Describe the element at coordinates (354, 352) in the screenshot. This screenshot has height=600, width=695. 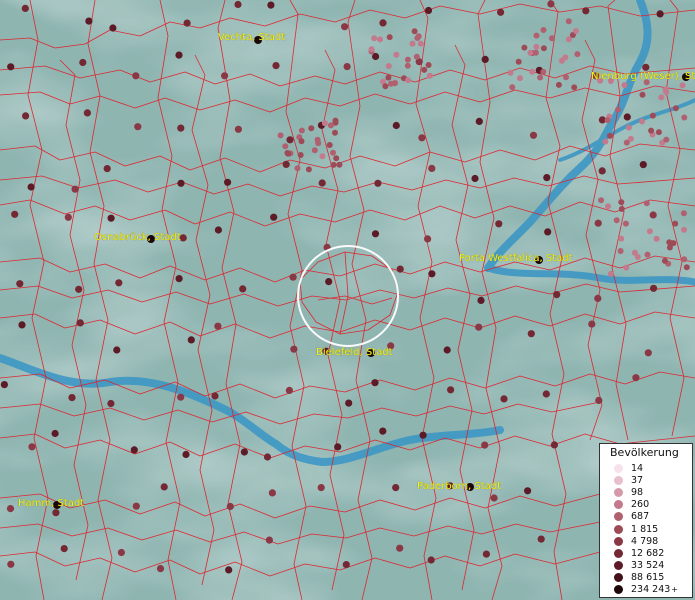
I see `city-label: Bielefeld, Stadt` at that location.